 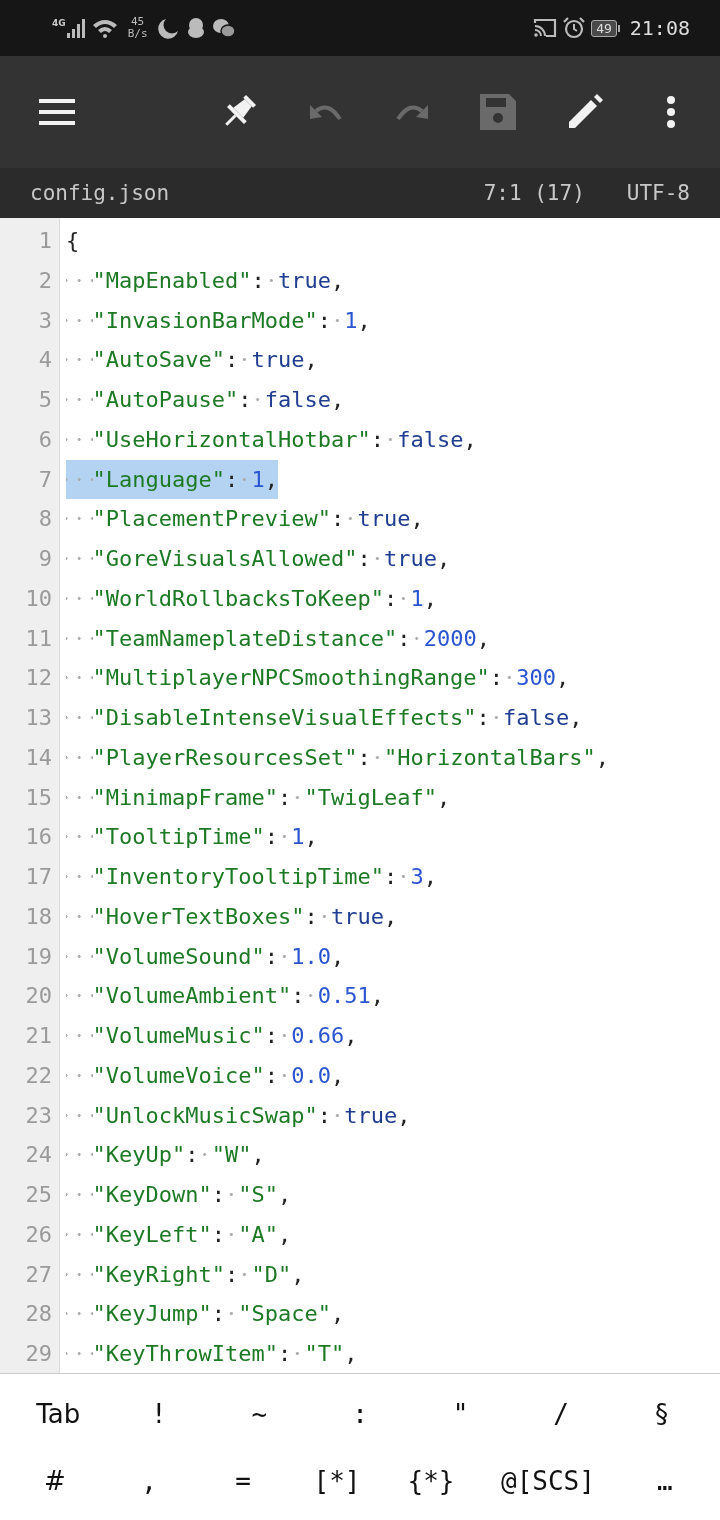 I want to click on line-number: 25, so click(x=38, y=1195).